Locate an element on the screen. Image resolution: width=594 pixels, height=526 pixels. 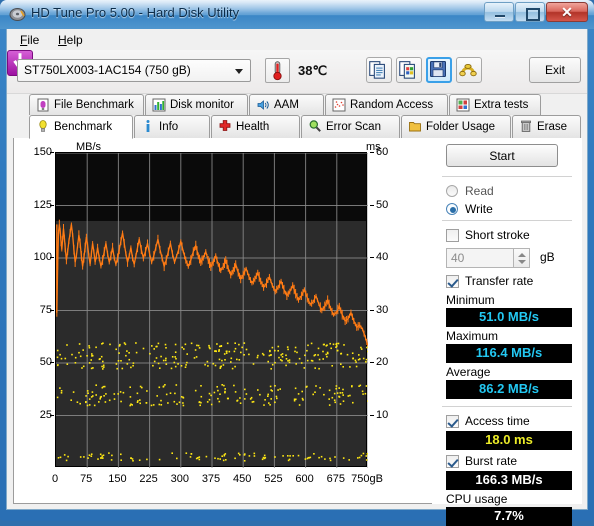
y2-tick-label: 30 is located at coordinates (382, 309).